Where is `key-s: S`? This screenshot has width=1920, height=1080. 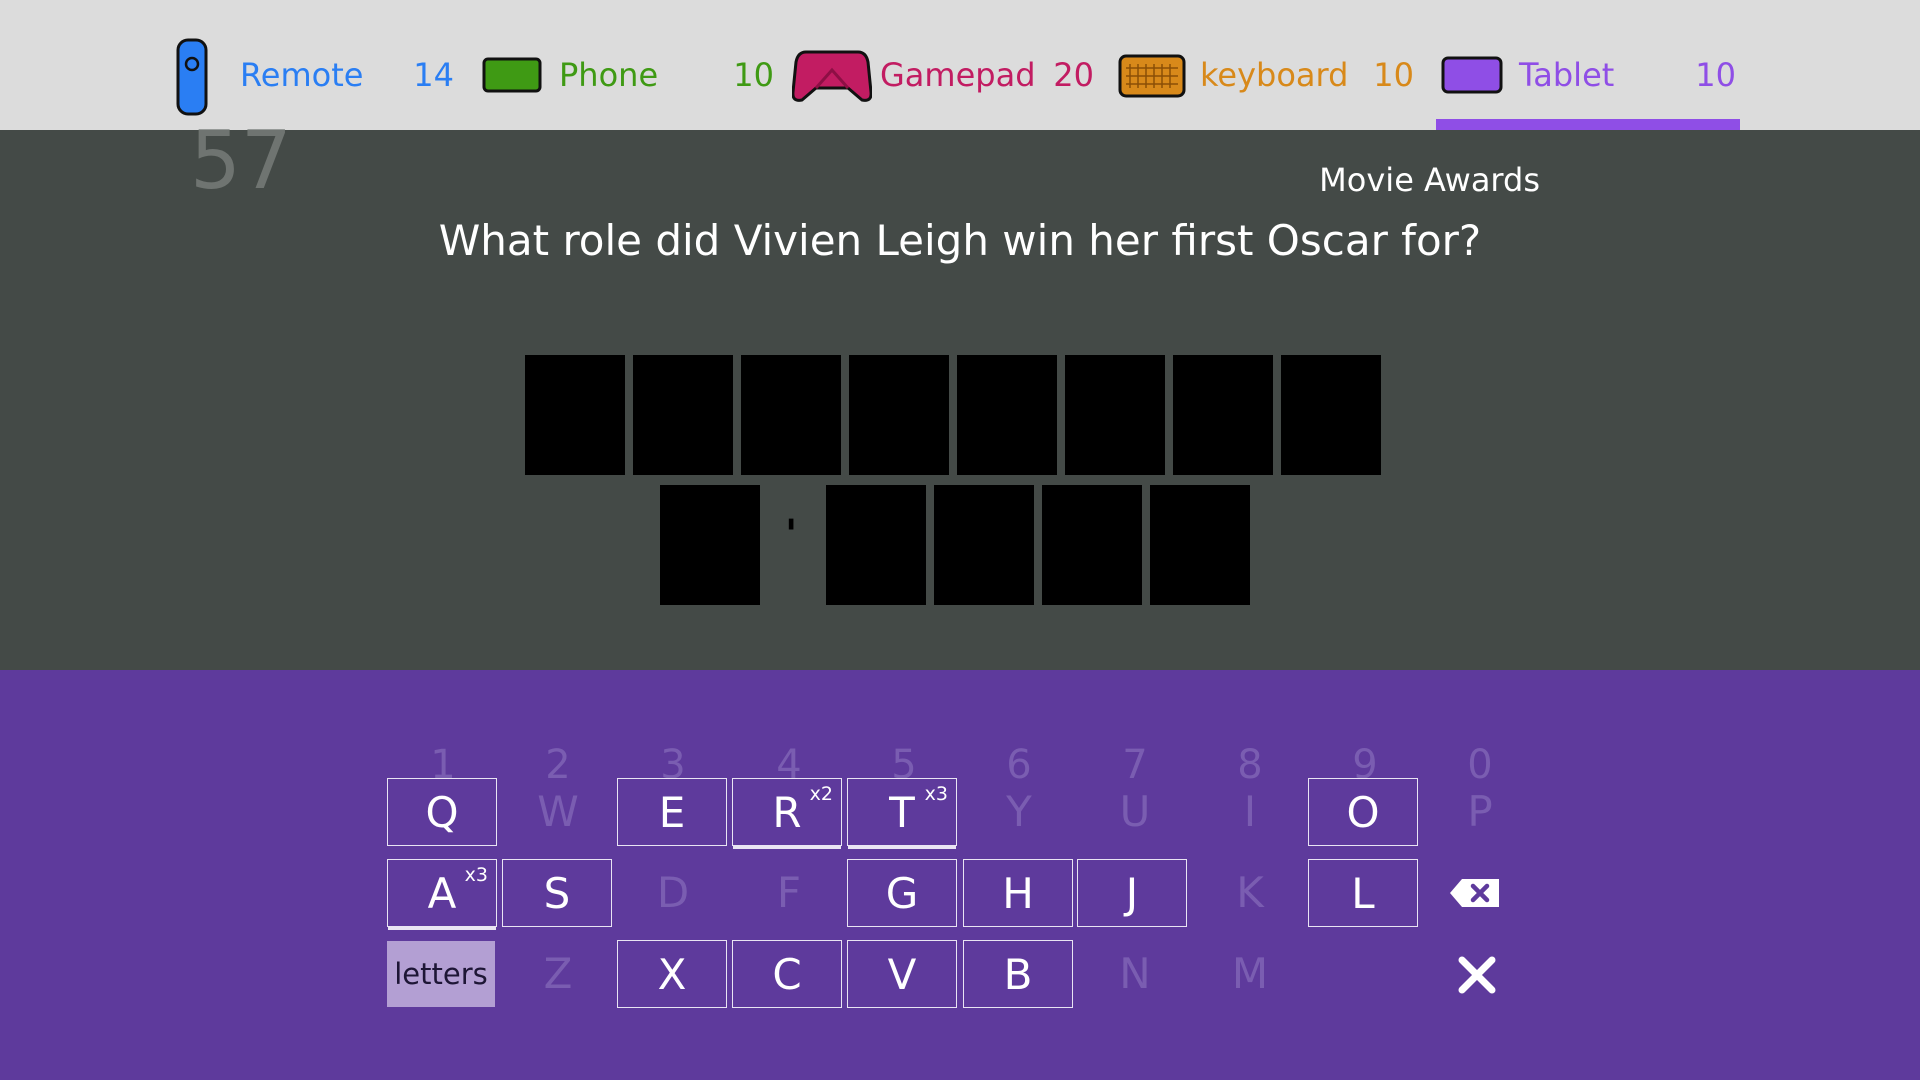 key-s: S is located at coordinates (557, 893).